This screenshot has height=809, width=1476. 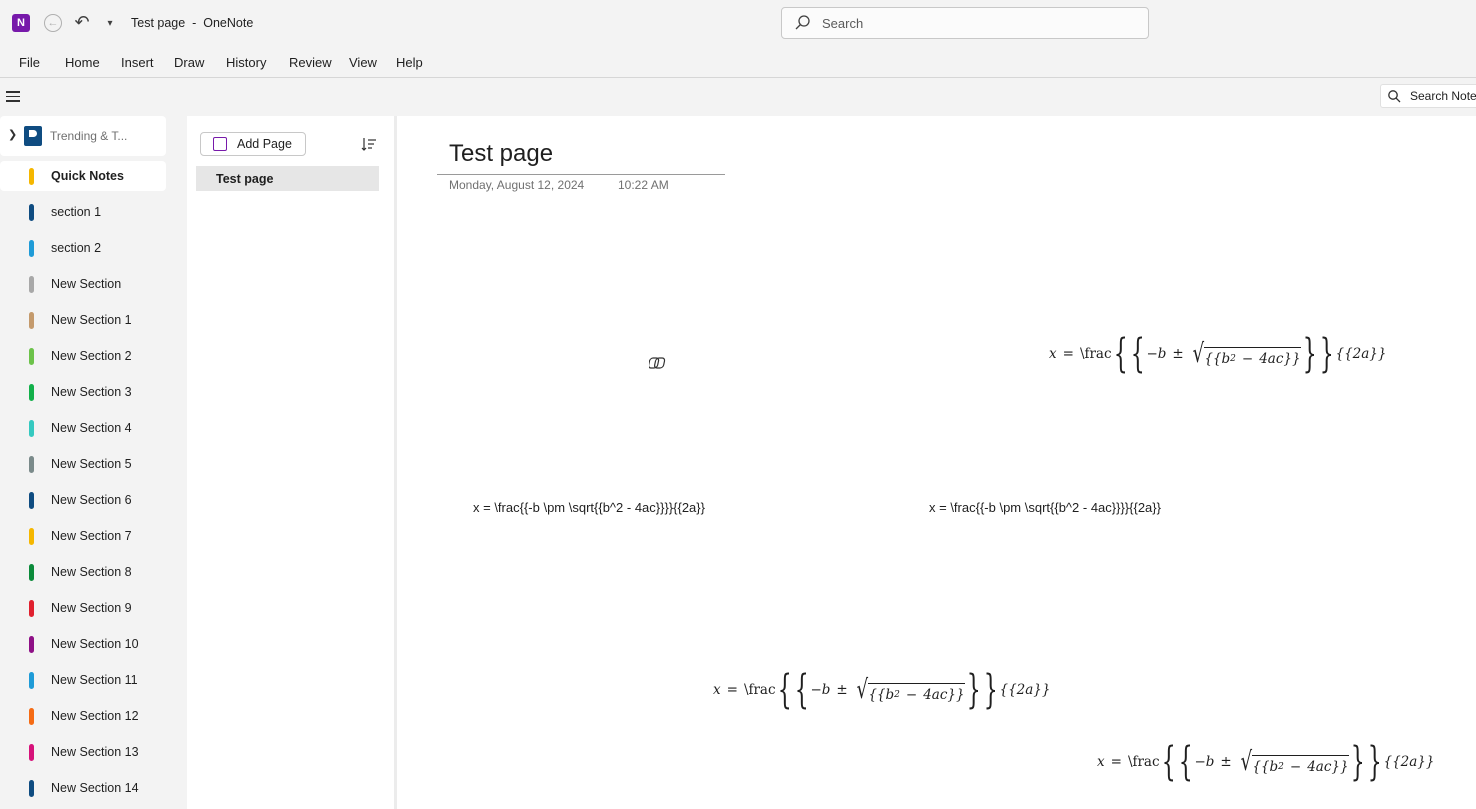 What do you see at coordinates (94, 680) in the screenshot?
I see `section-label: New Section 11` at bounding box center [94, 680].